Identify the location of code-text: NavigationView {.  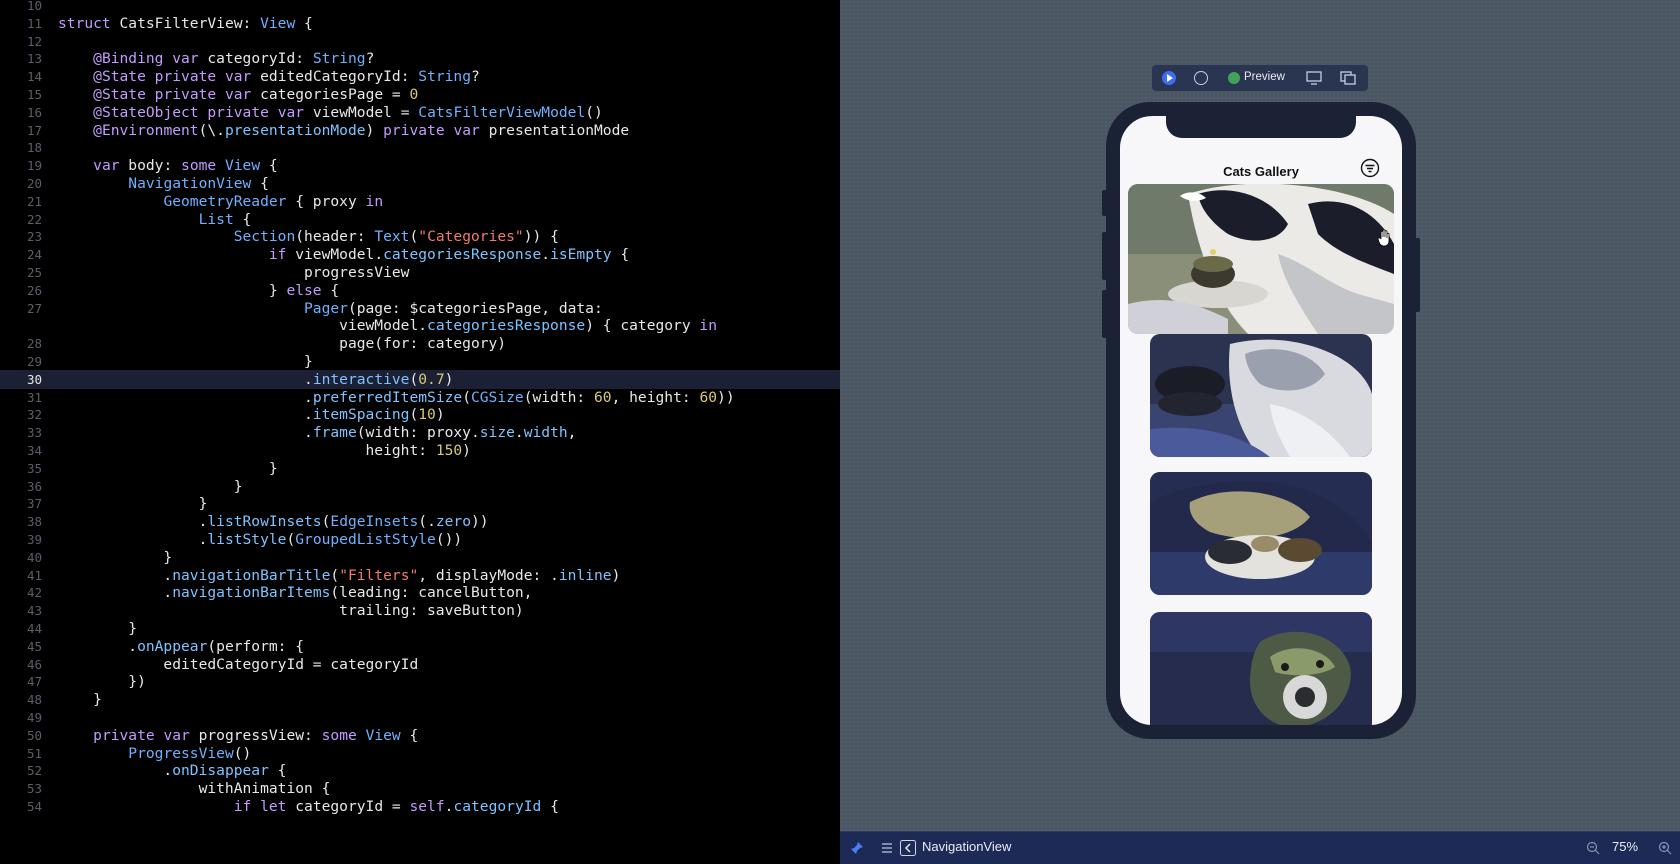
(163, 183).